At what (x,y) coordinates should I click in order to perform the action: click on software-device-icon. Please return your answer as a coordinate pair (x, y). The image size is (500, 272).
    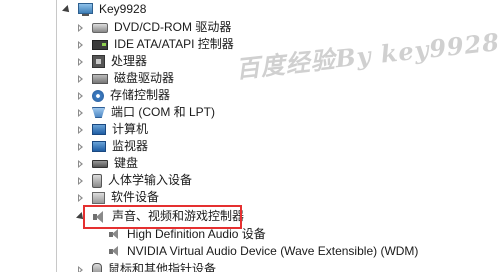
    Looking at the image, I should click on (98, 197).